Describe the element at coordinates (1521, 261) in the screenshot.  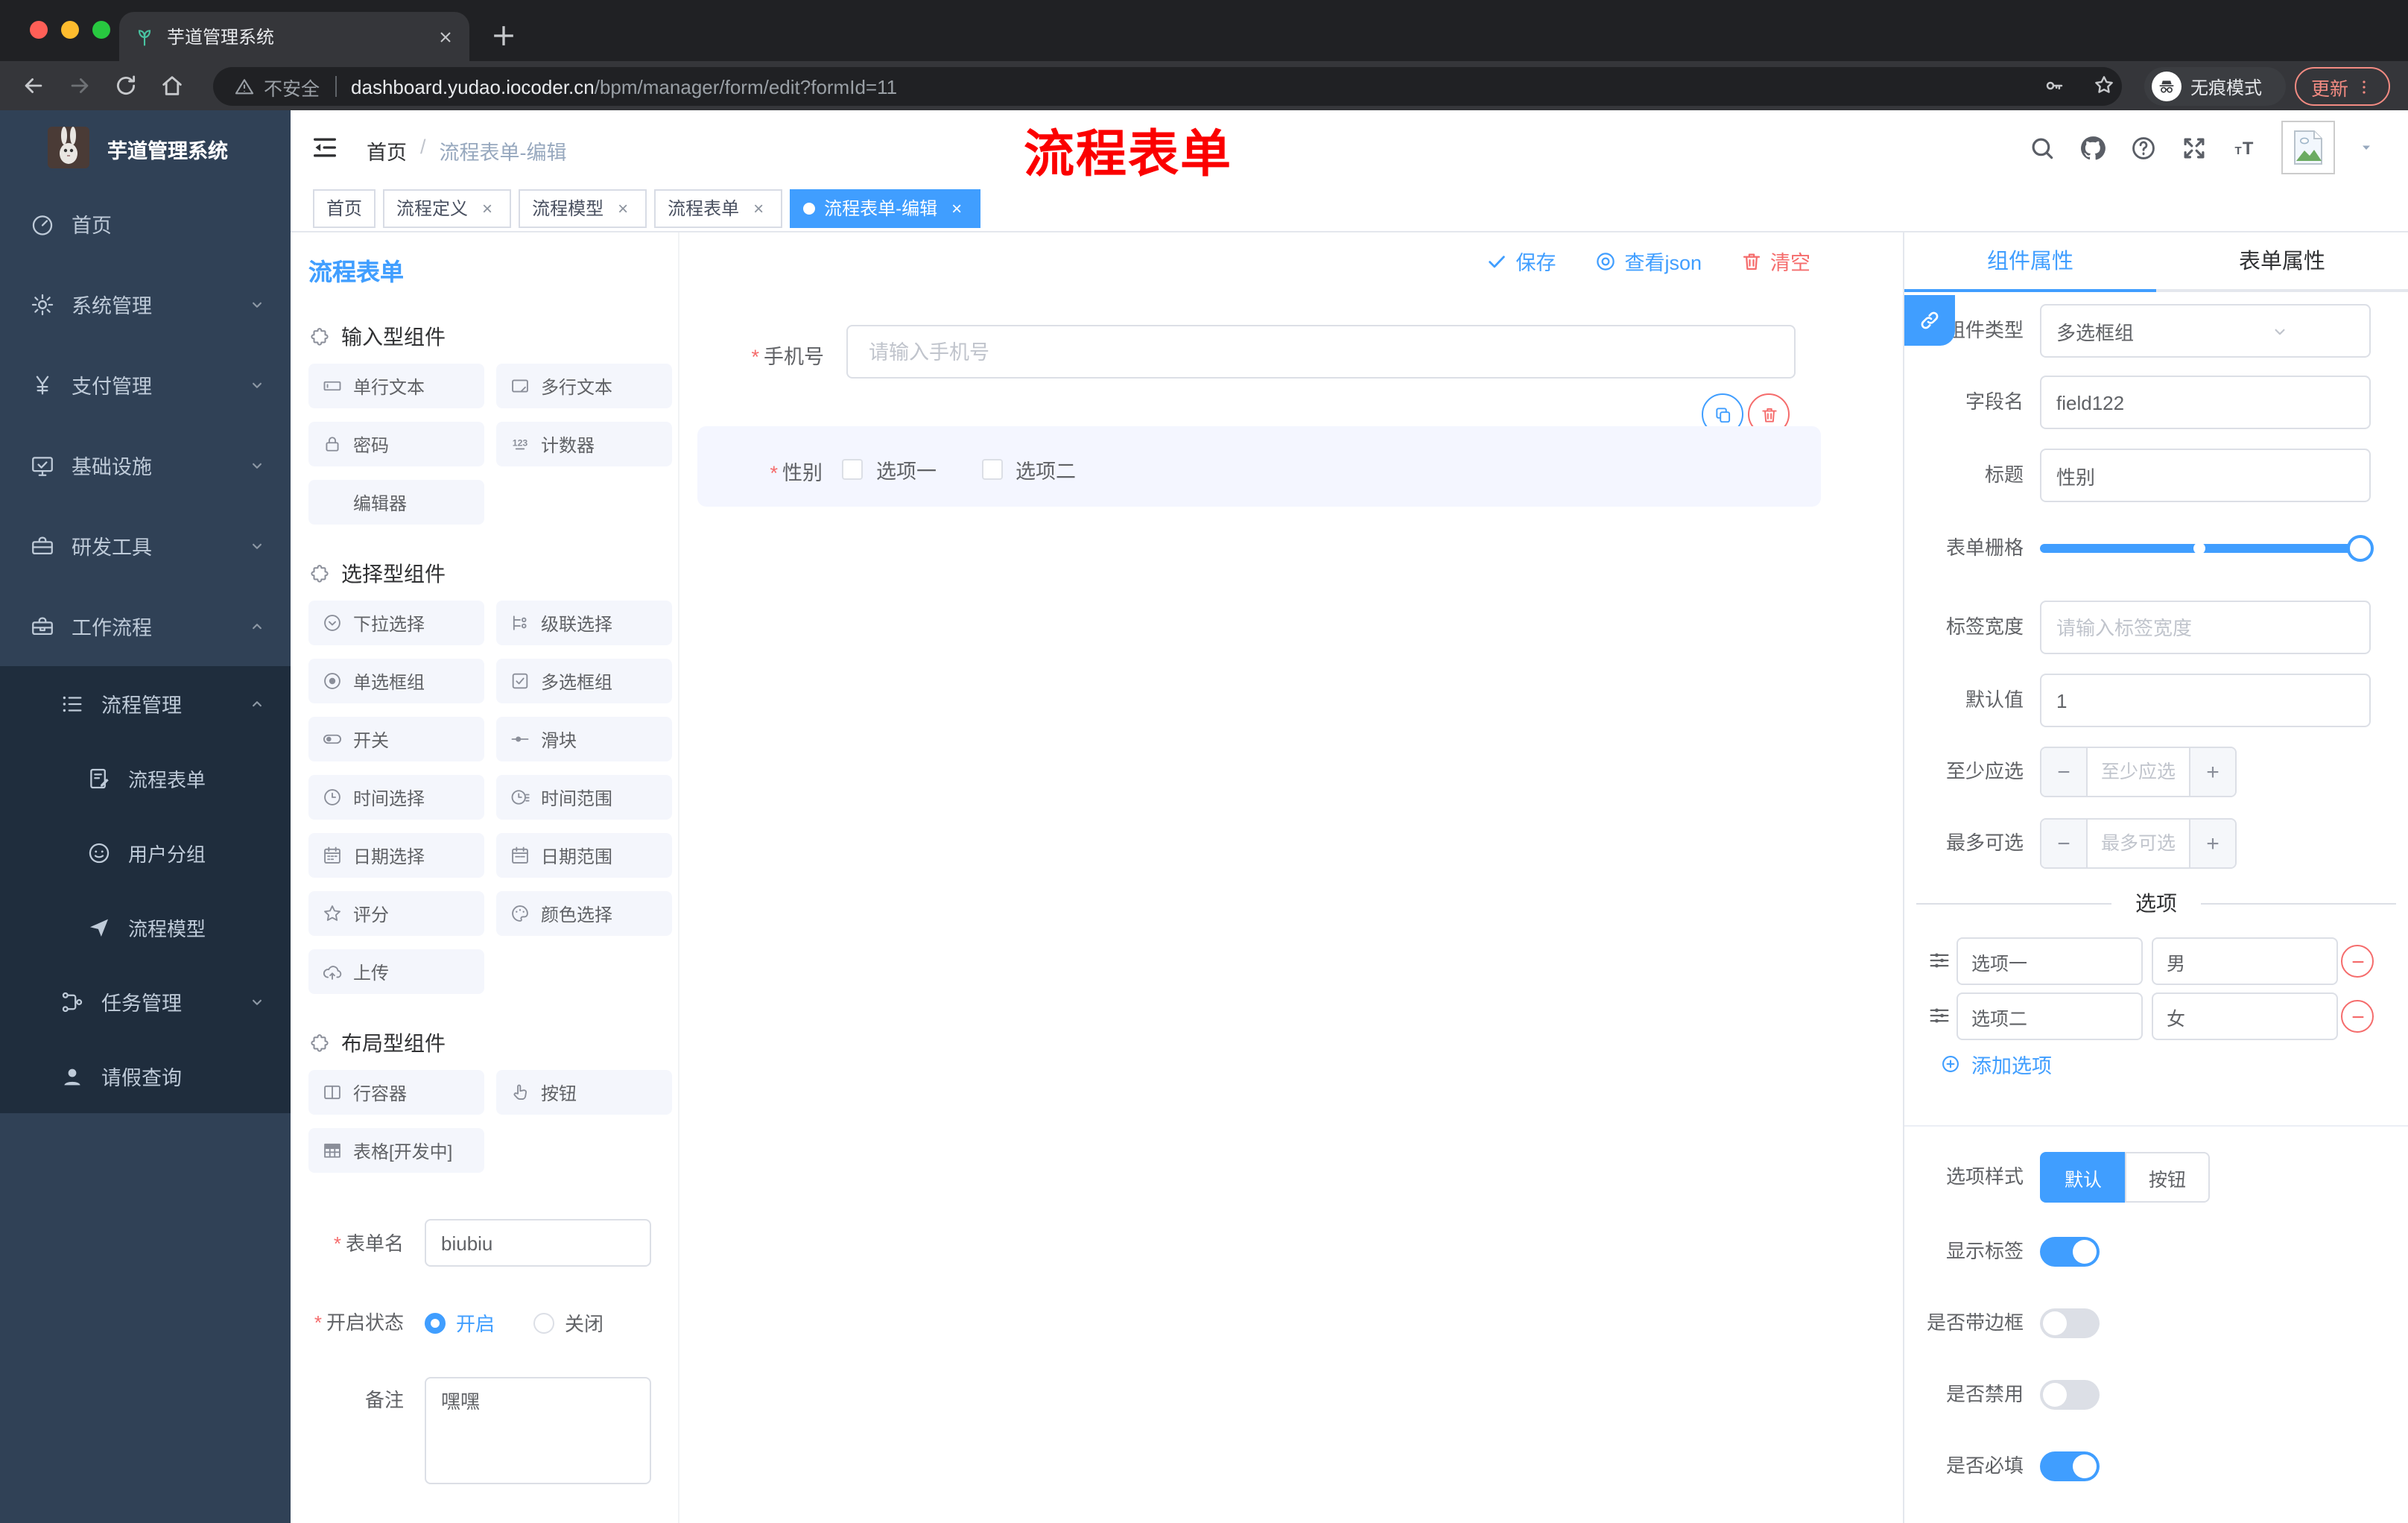
I see `save-button: 保存` at that location.